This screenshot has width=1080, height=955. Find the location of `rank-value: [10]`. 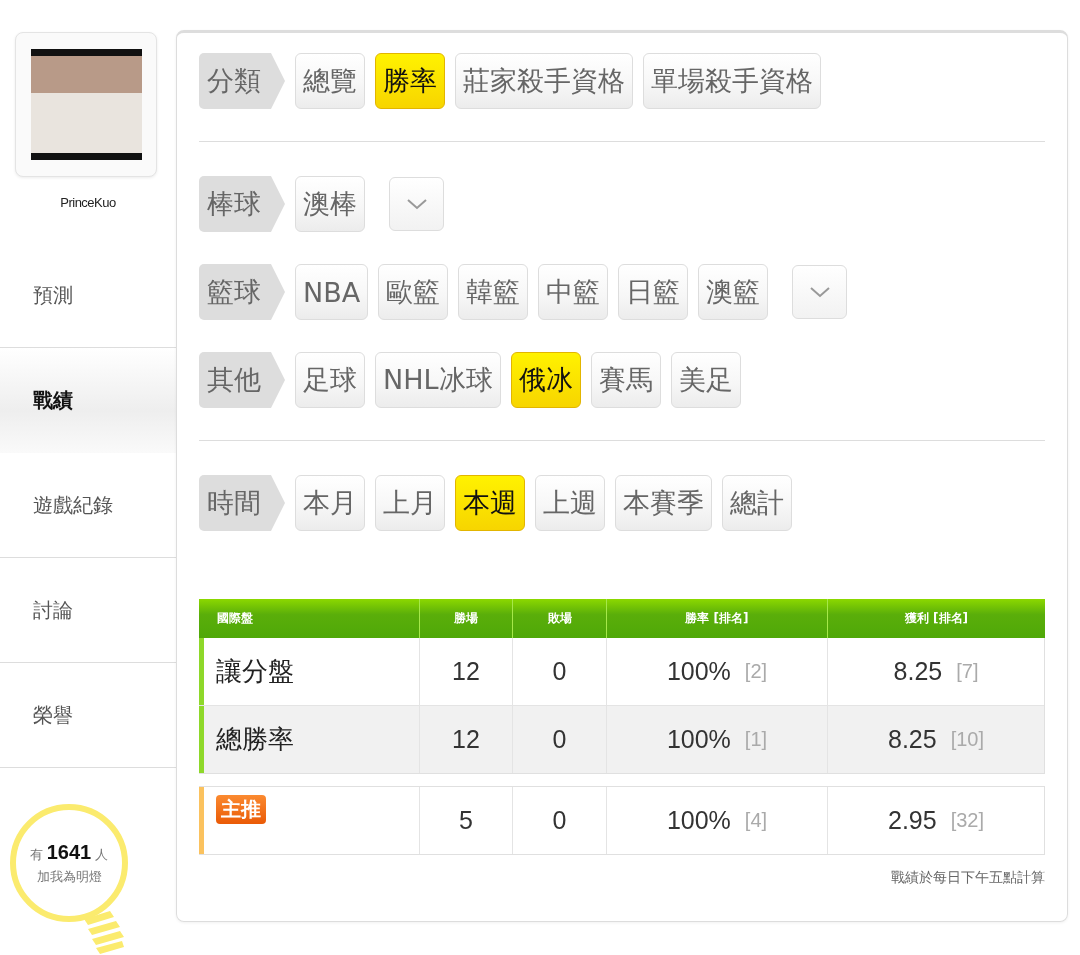

rank-value: [10] is located at coordinates (967, 739).